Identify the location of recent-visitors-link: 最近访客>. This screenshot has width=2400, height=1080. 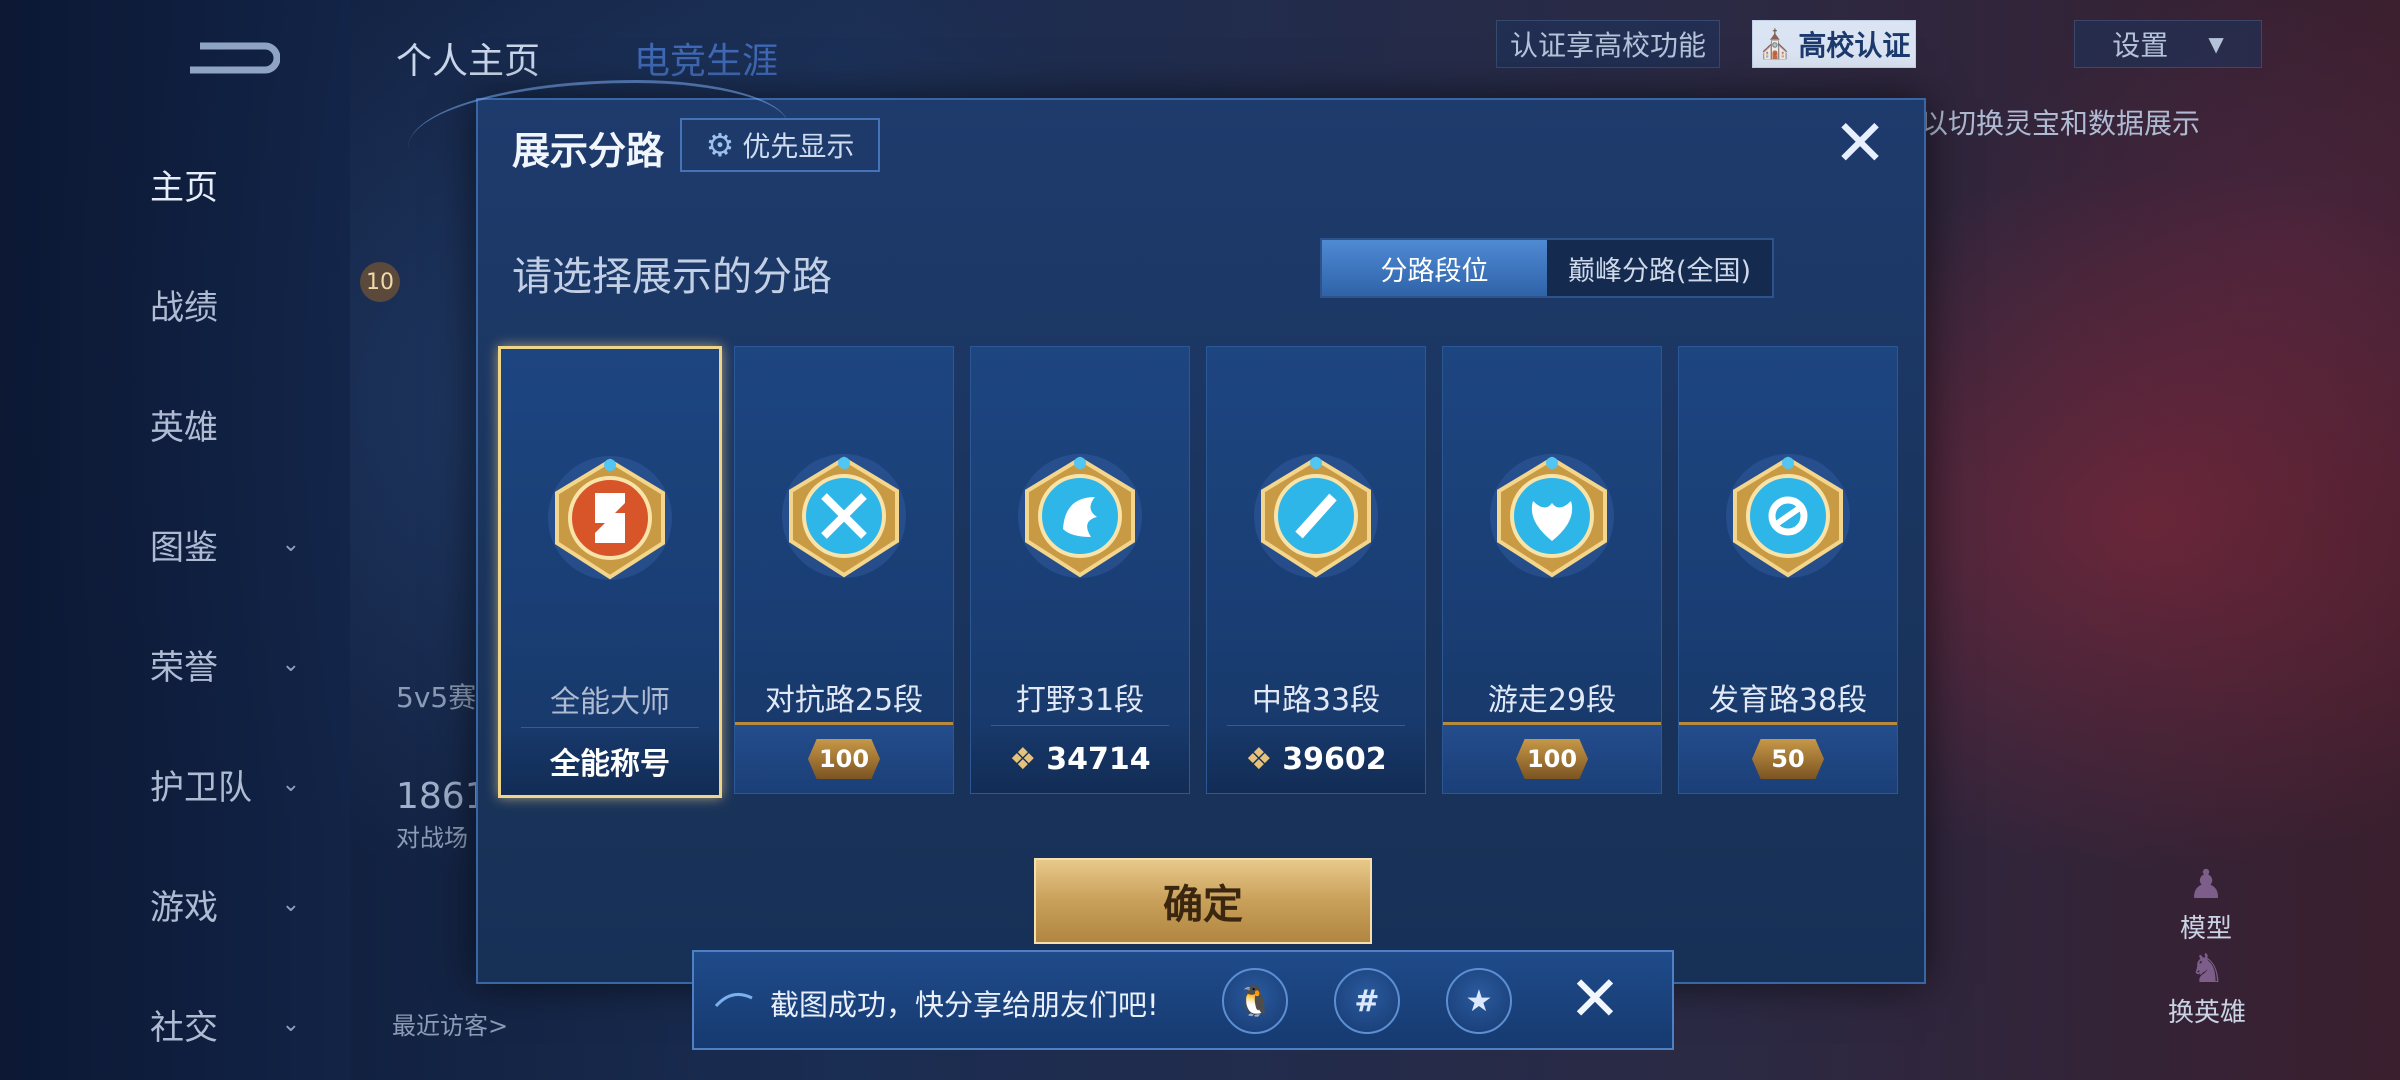
(450, 1023).